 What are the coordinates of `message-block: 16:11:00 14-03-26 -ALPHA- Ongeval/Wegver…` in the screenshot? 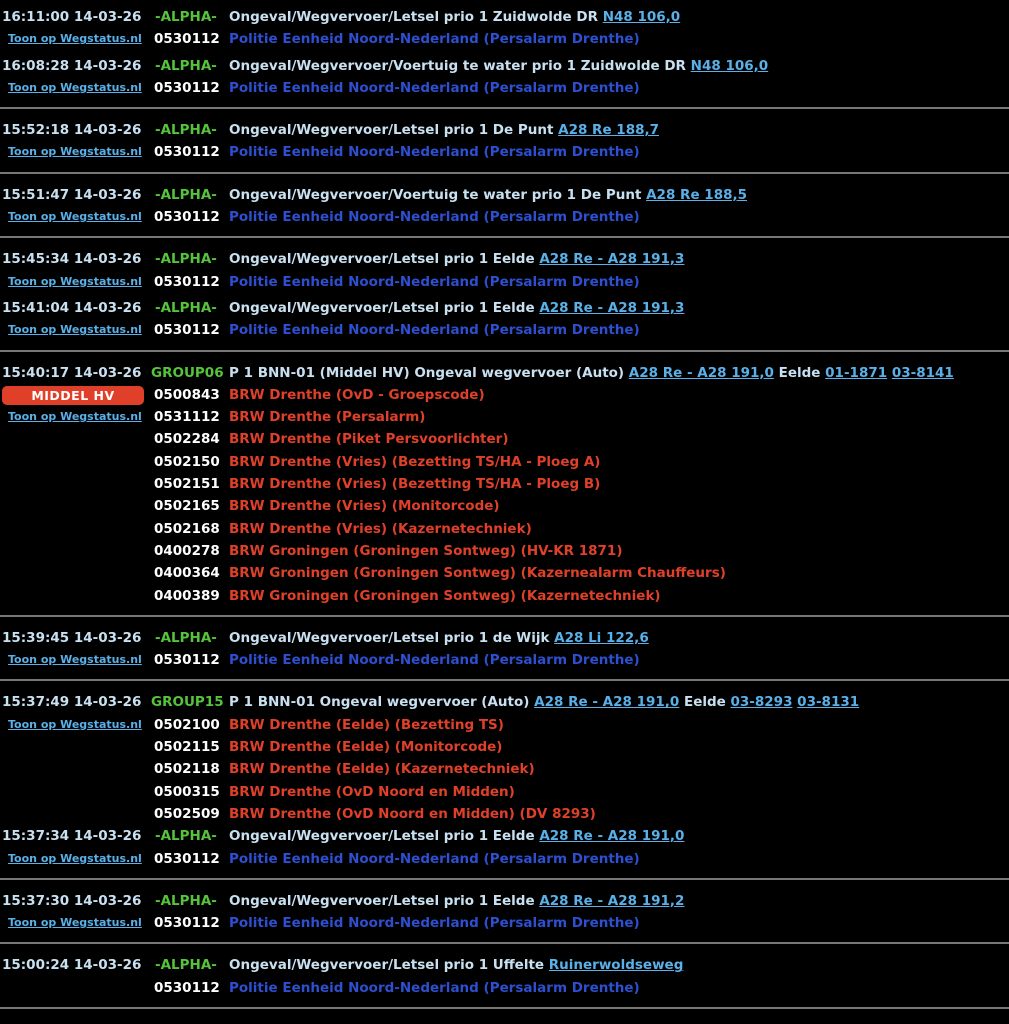 It's located at (504, 49).